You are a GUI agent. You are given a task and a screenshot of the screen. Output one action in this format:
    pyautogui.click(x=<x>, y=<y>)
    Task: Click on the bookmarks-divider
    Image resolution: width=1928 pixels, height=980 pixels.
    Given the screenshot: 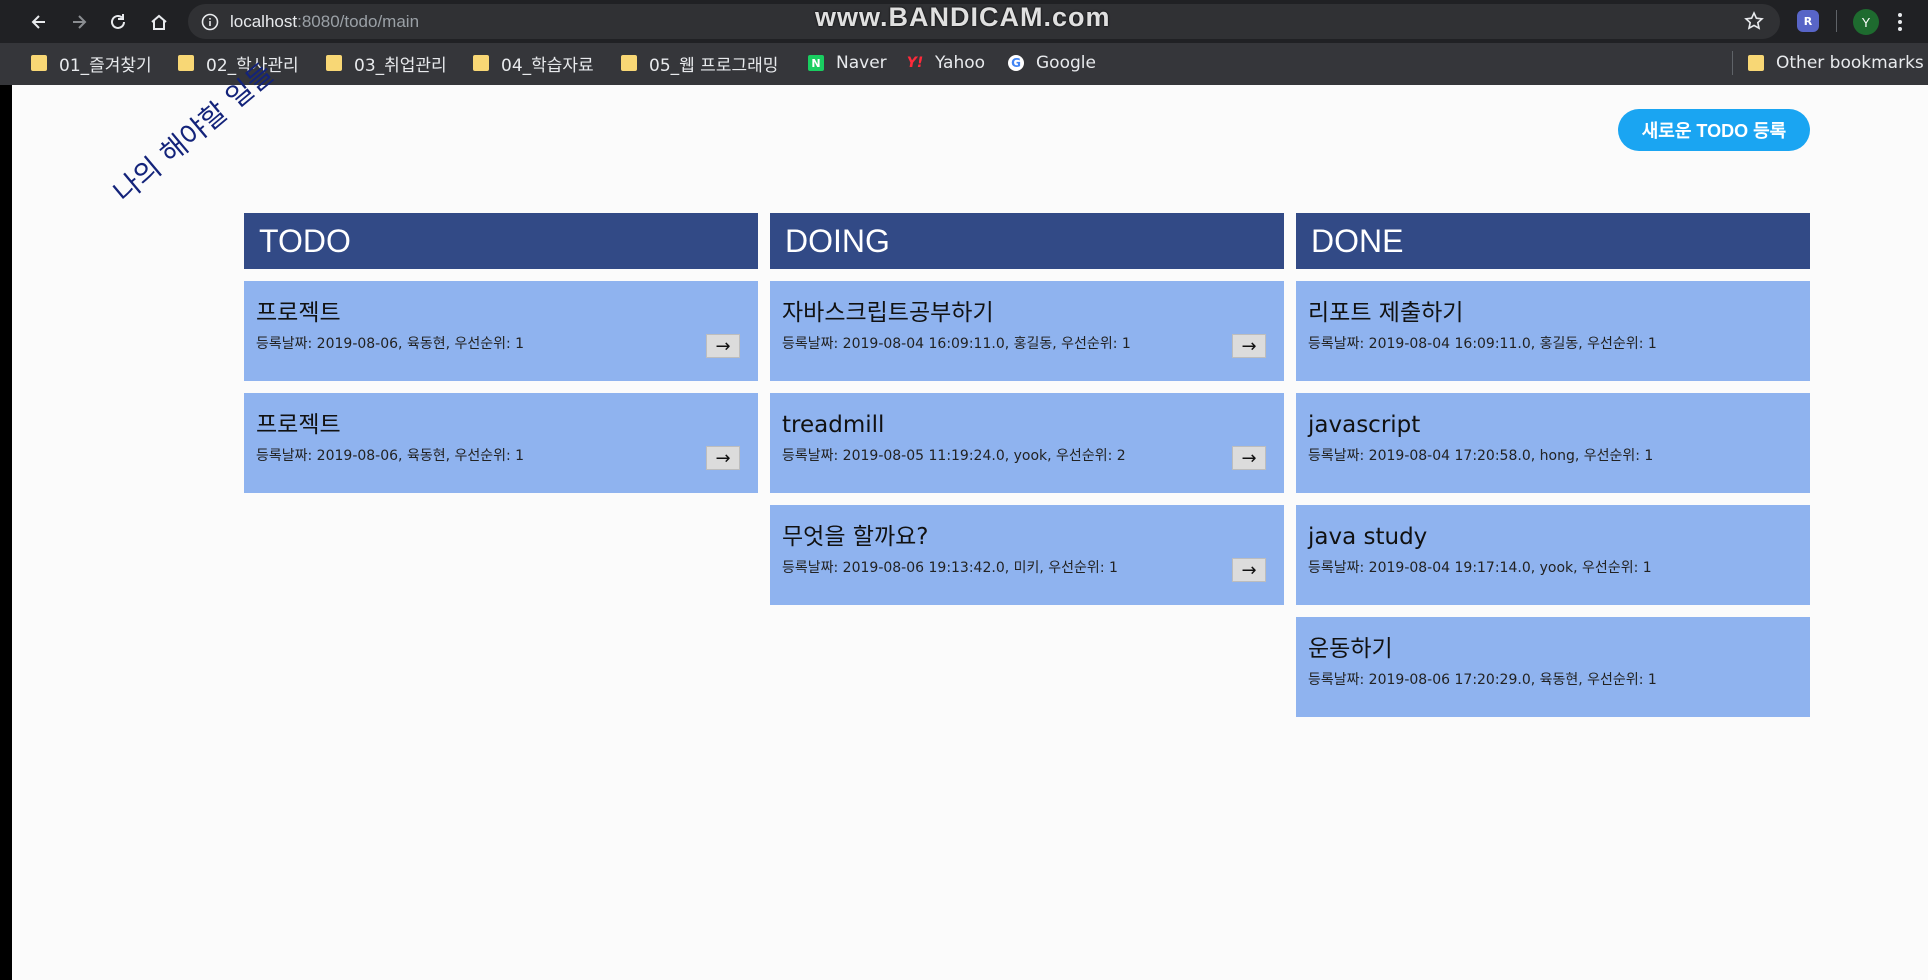 What is the action you would take?
    pyautogui.click(x=1732, y=63)
    